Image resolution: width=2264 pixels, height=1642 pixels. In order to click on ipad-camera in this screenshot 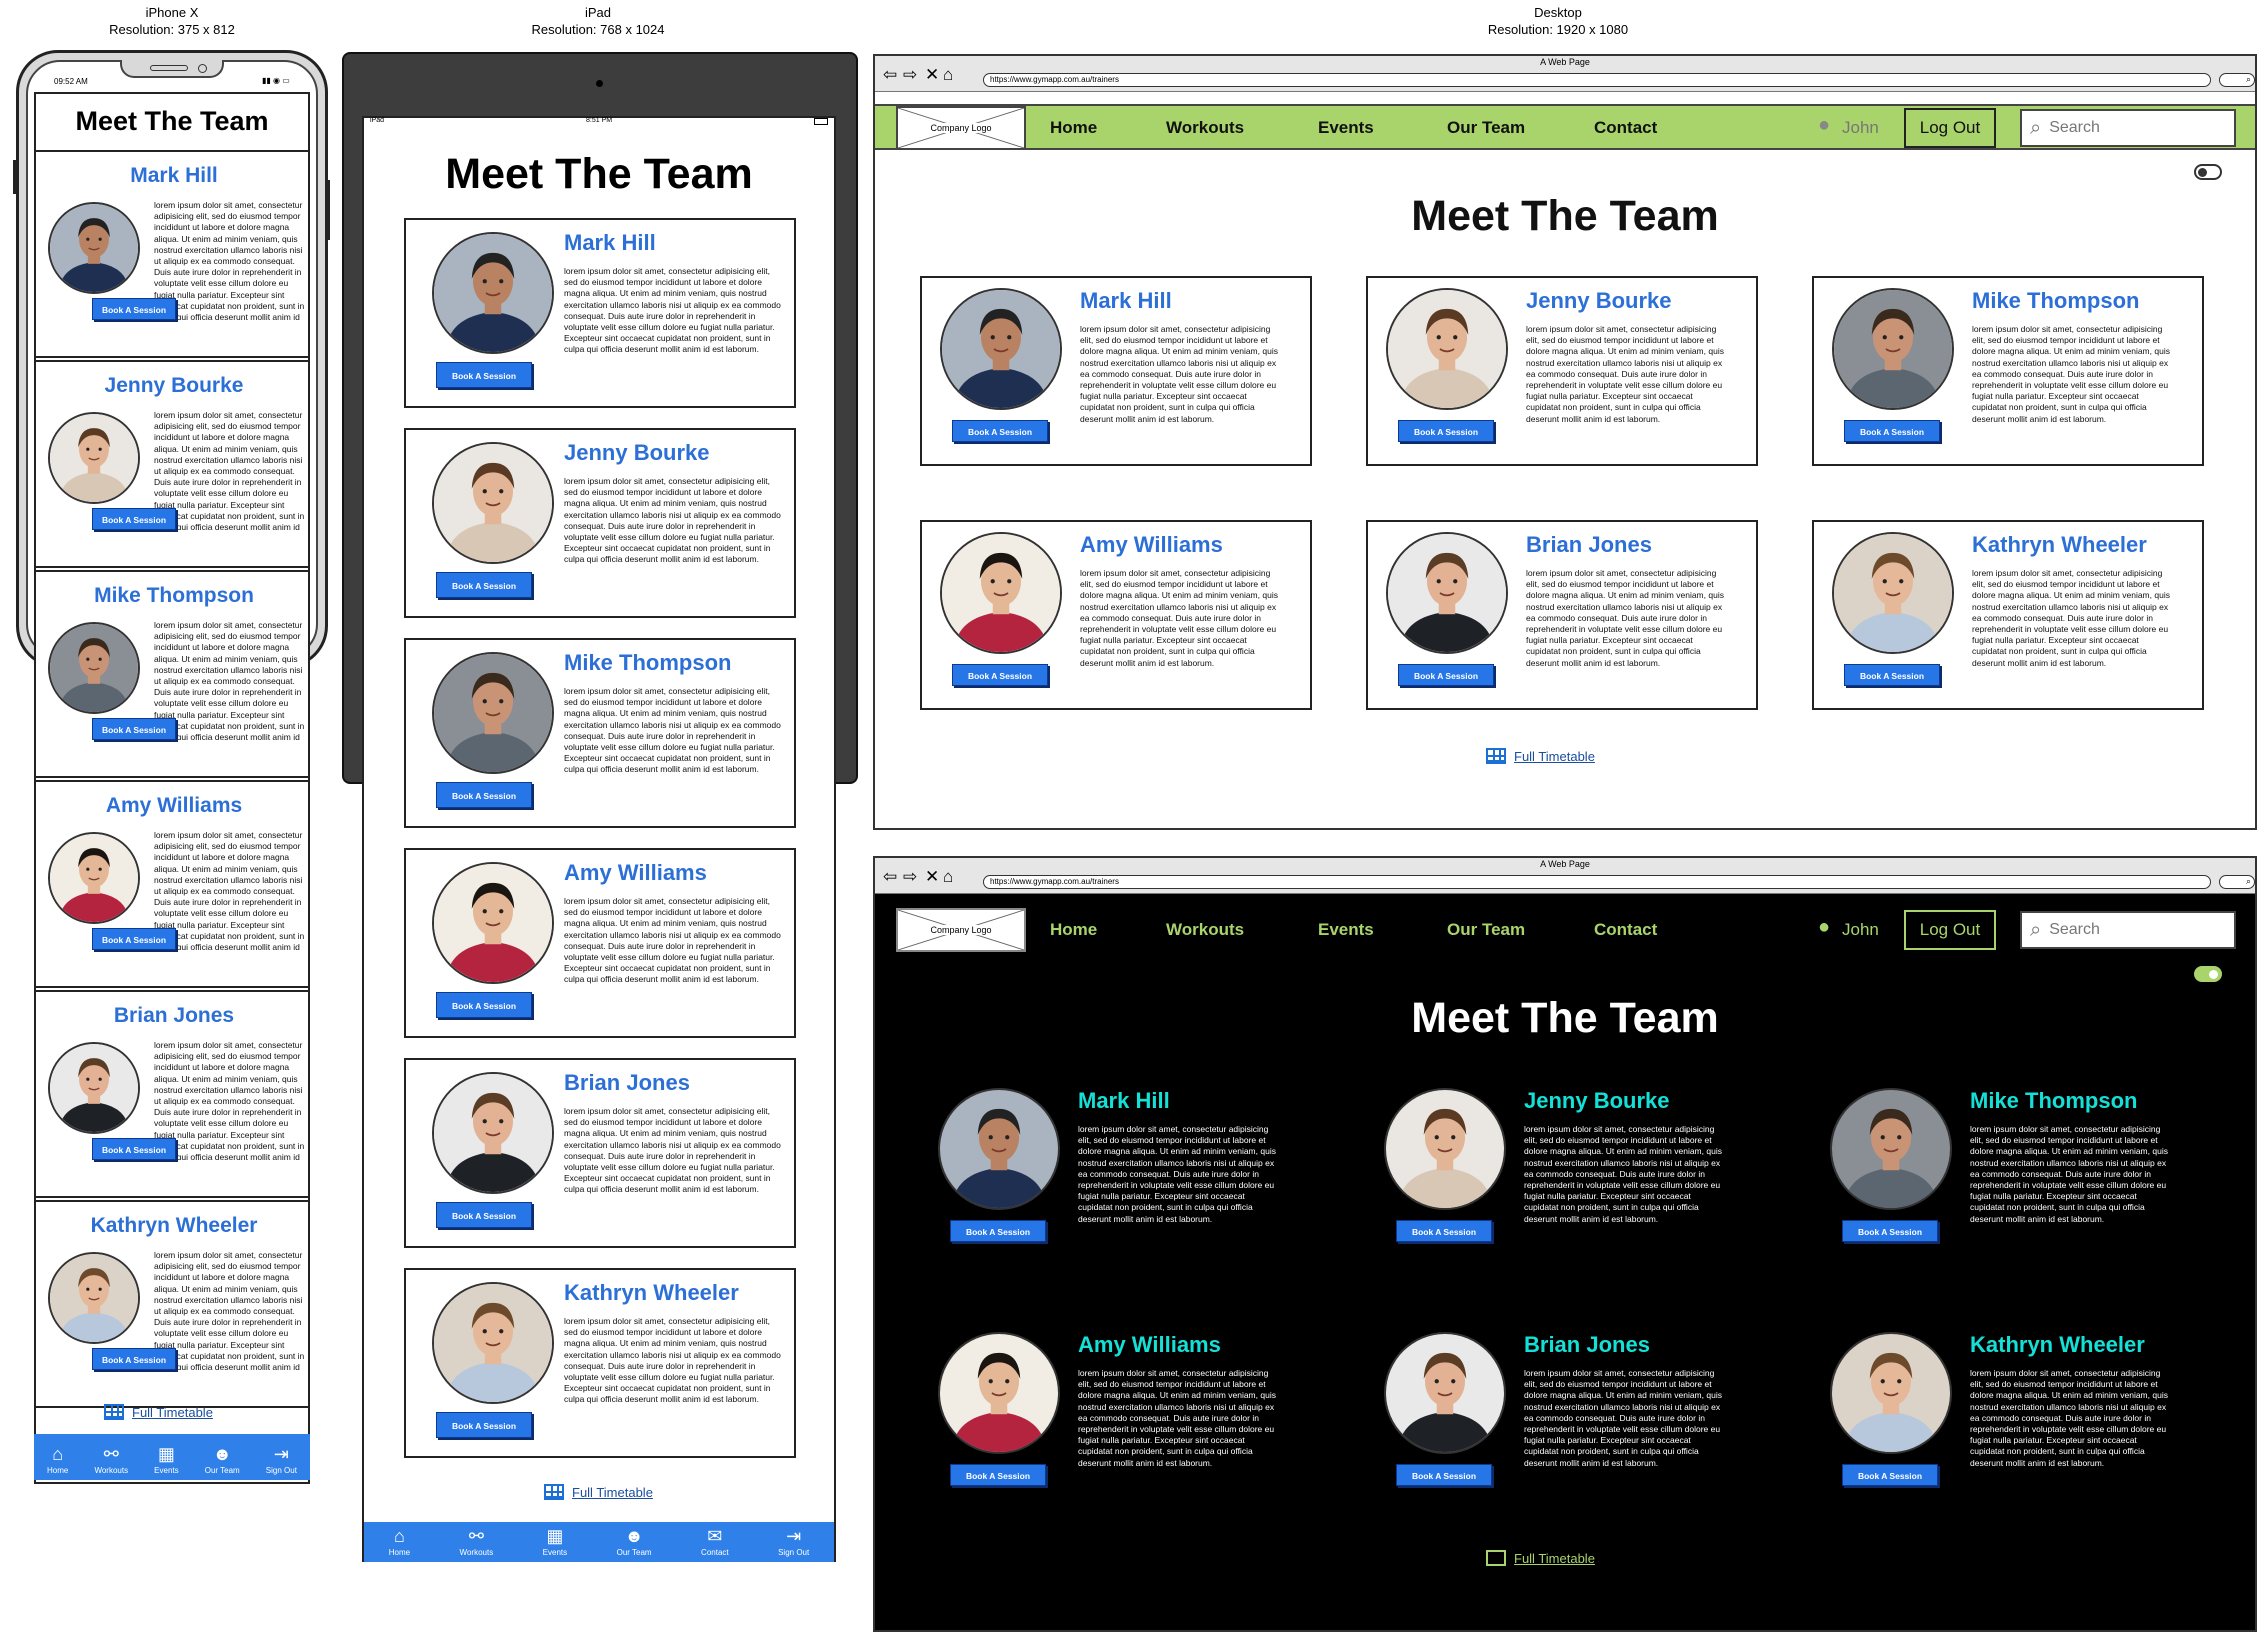, I will do `click(599, 83)`.